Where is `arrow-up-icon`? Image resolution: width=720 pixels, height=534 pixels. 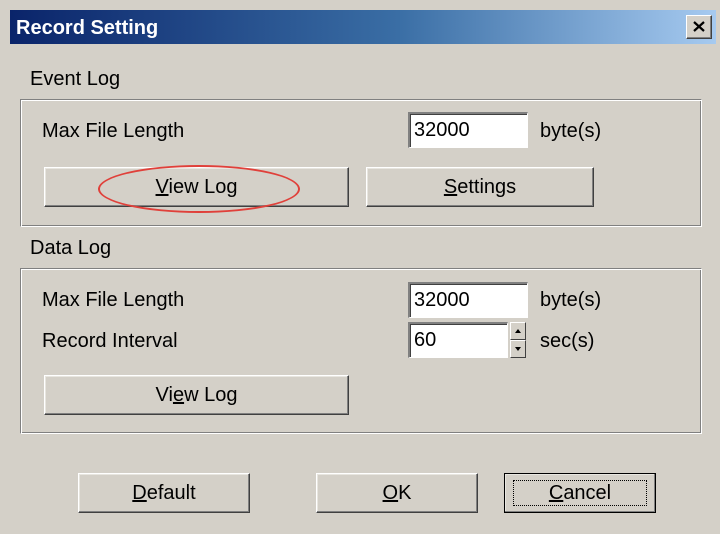 arrow-up-icon is located at coordinates (518, 331).